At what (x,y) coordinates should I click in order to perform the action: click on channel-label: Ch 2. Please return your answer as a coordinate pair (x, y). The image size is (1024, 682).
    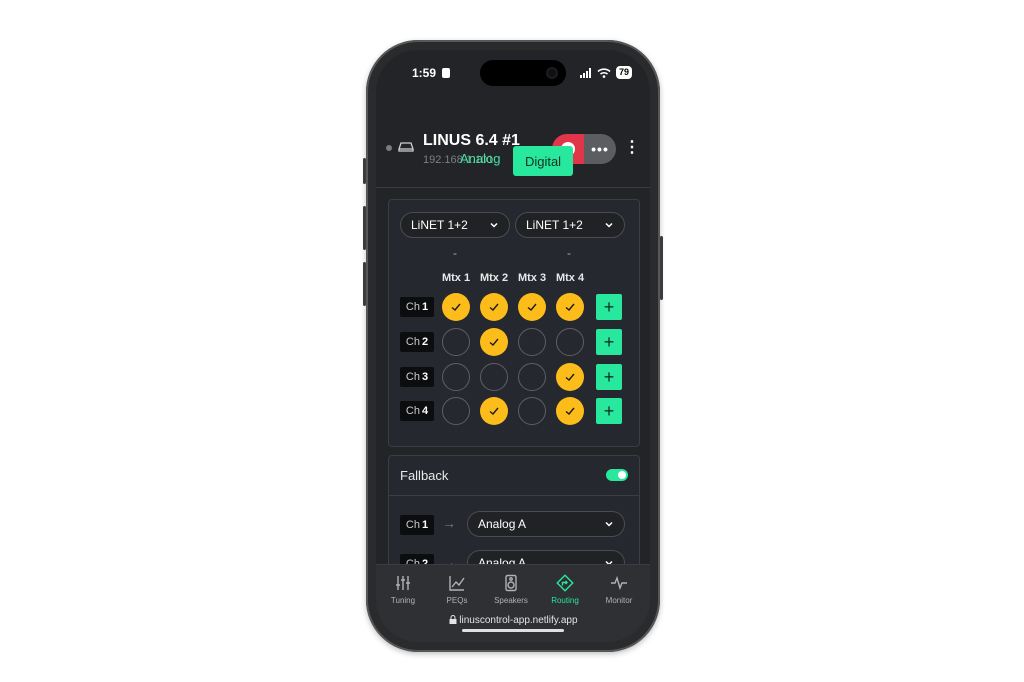
    Looking at the image, I should click on (417, 342).